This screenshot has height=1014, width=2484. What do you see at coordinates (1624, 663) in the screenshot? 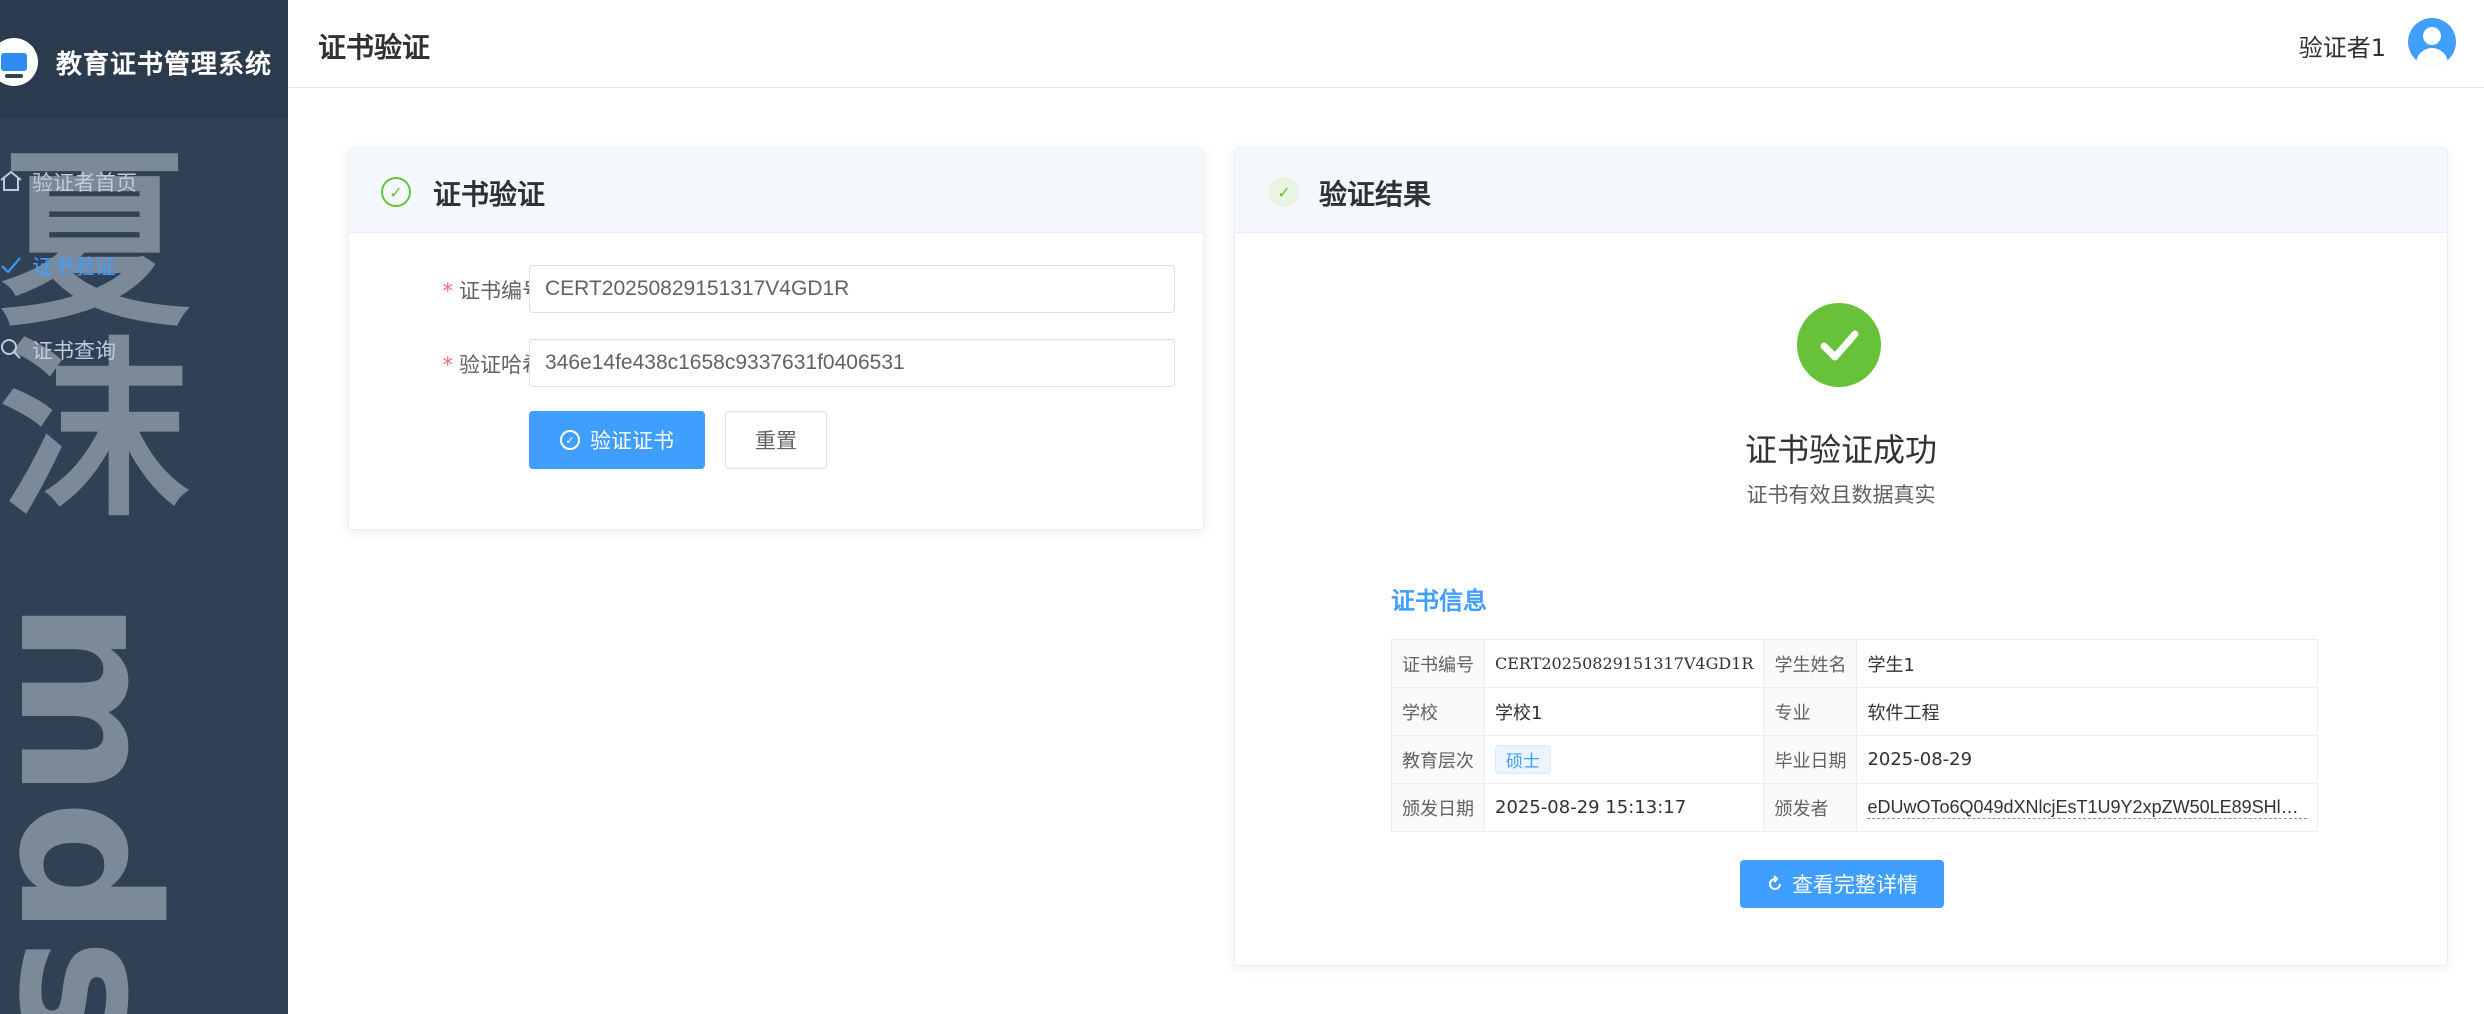
I see `cell-value: CERT20250829151317V4GD1R` at bounding box center [1624, 663].